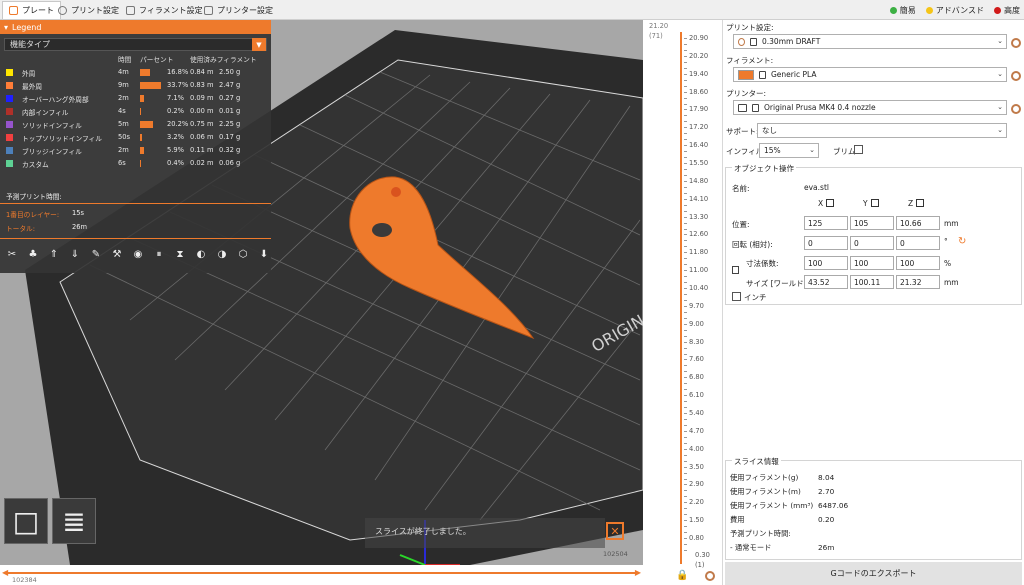 This screenshot has height=585, width=1024. What do you see at coordinates (202, 111) in the screenshot?
I see `legend-feature-meters: 0.00 m` at bounding box center [202, 111].